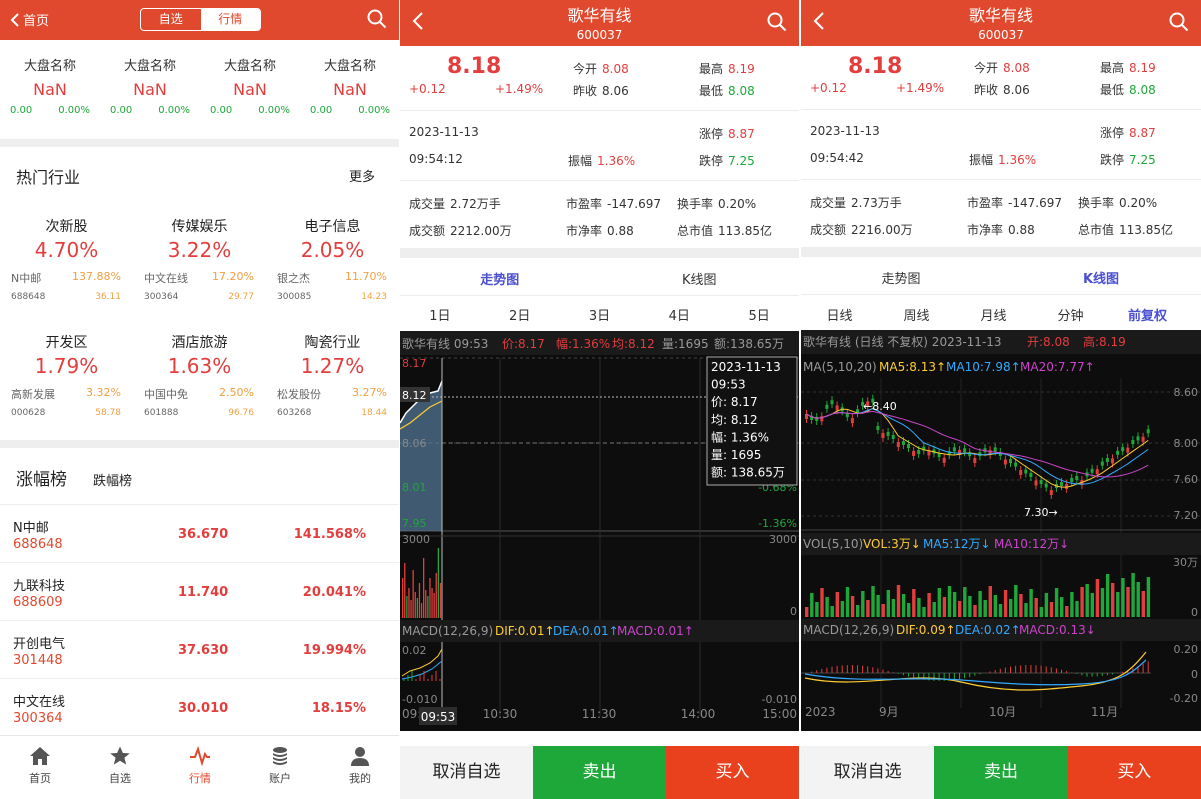  Describe the element at coordinates (199, 649) in the screenshot. I see `list-item: 开创电气 301448 37.630 19.994%` at that location.